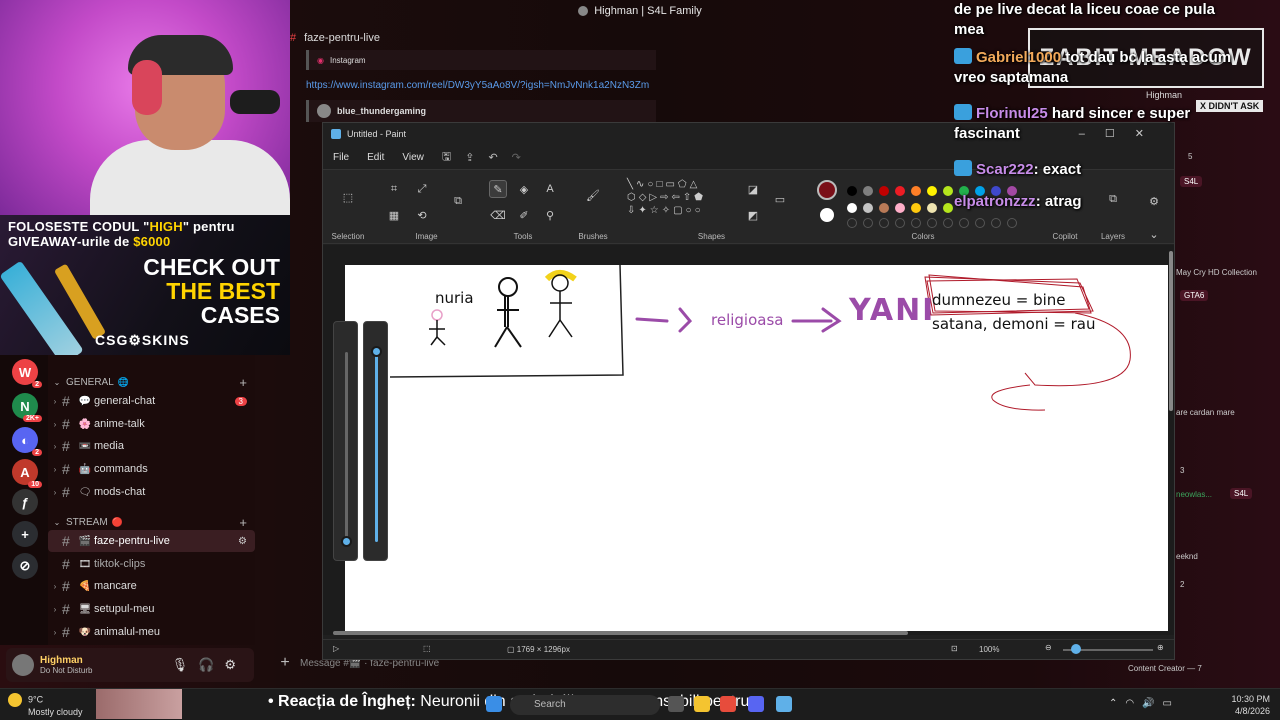 This screenshot has width=1280, height=720. Describe the element at coordinates (151, 401) in the screenshot. I see `channel-general-chat: › # 💬 general-chat 3` at that location.